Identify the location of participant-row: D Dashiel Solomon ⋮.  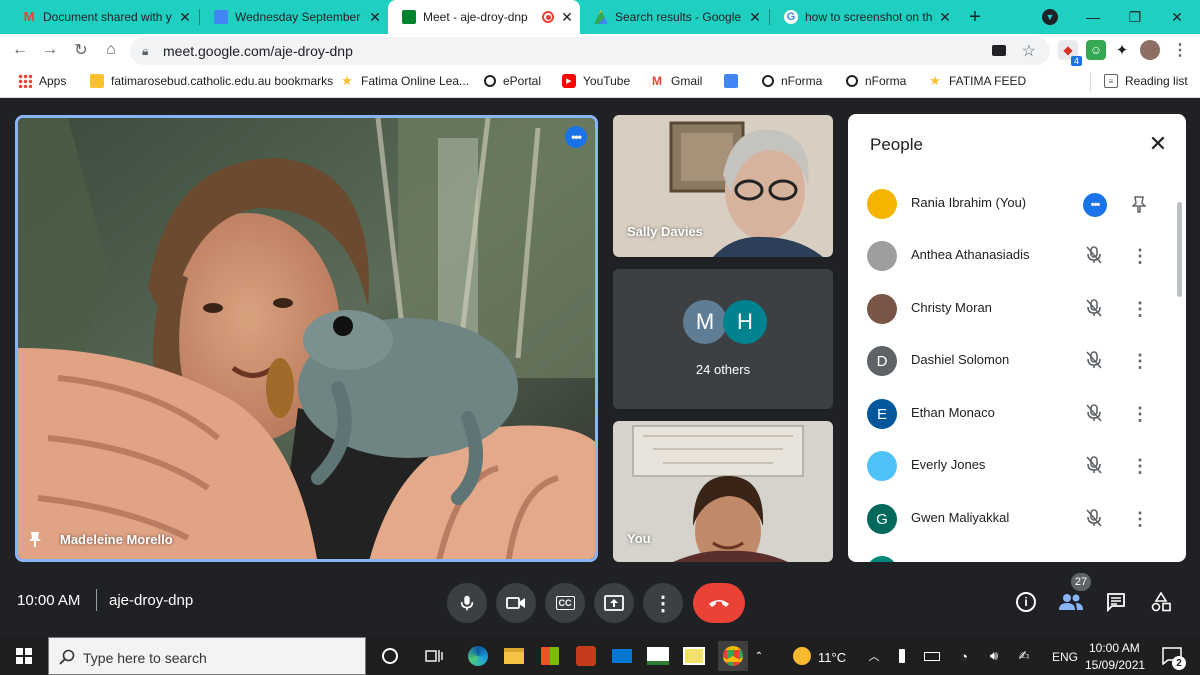
(1017, 362).